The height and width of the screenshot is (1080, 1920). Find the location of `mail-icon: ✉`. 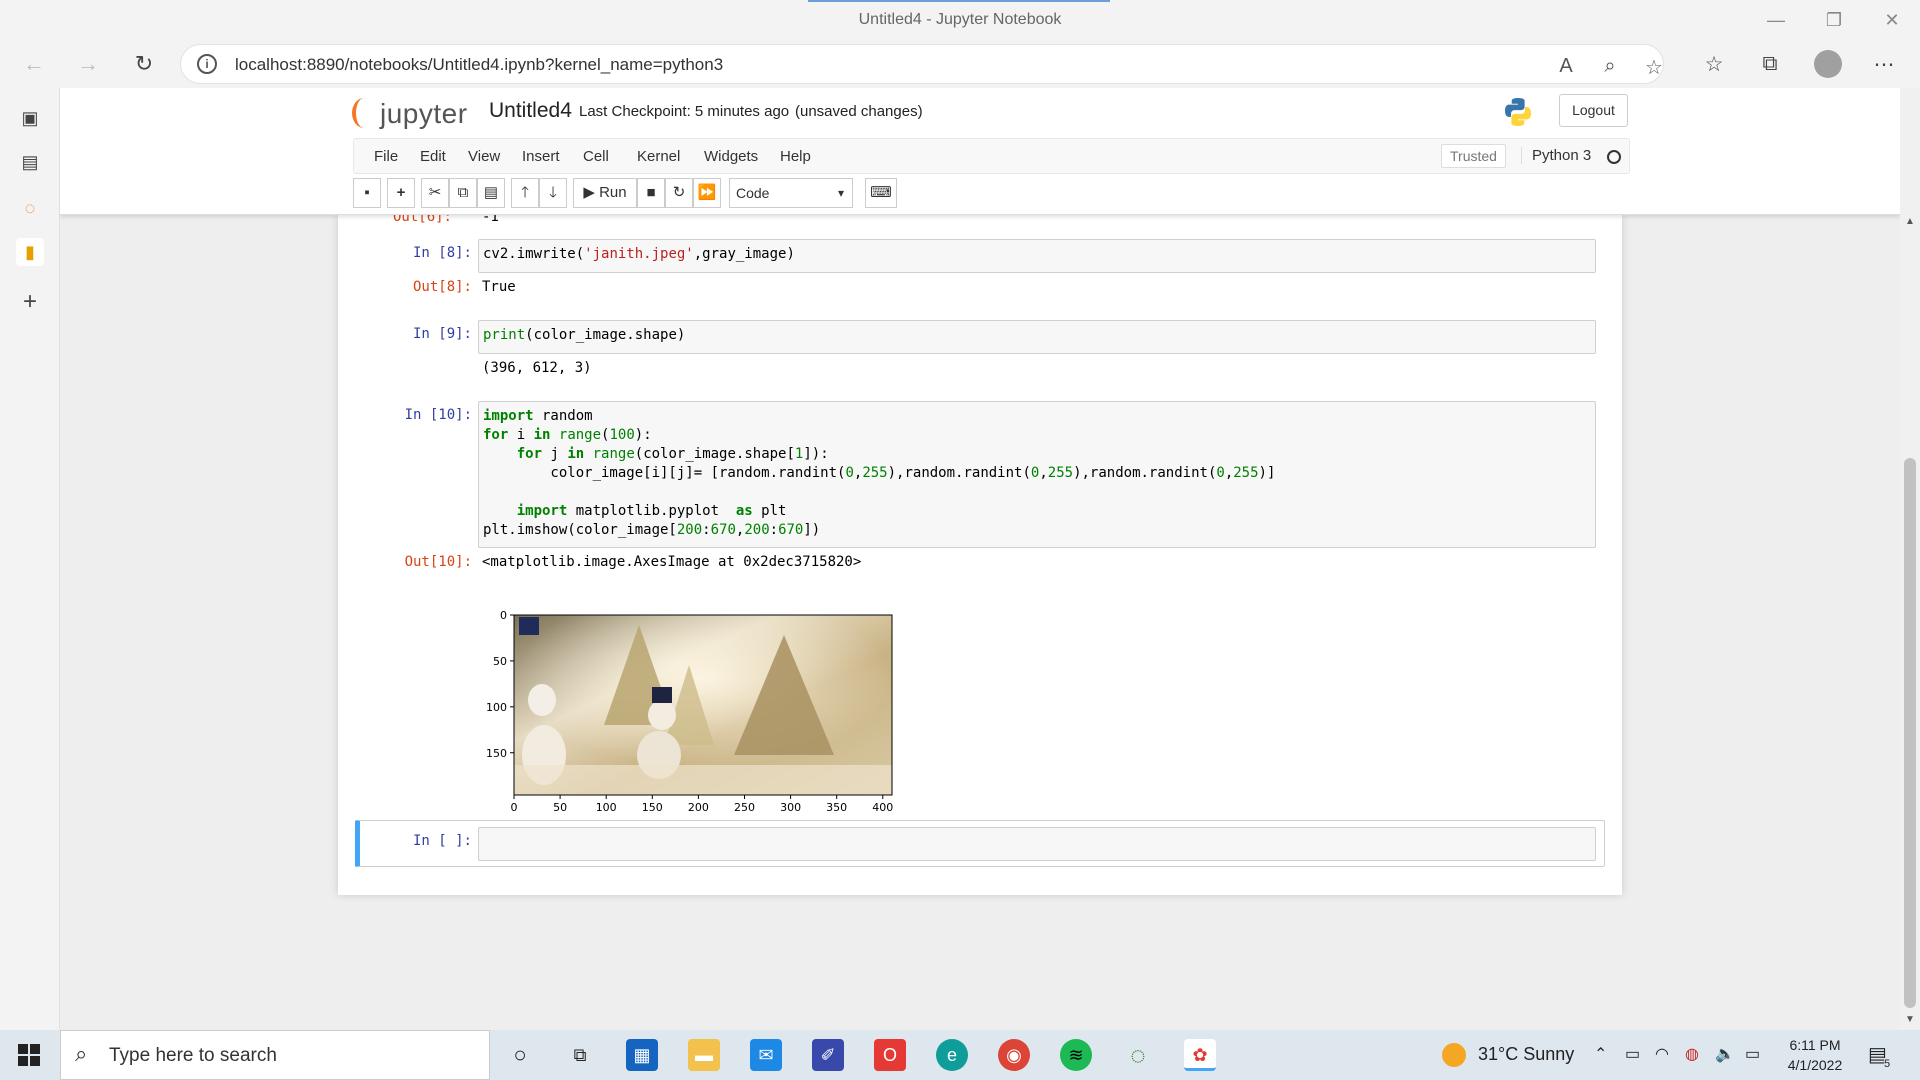

mail-icon: ✉ is located at coordinates (766, 1055).